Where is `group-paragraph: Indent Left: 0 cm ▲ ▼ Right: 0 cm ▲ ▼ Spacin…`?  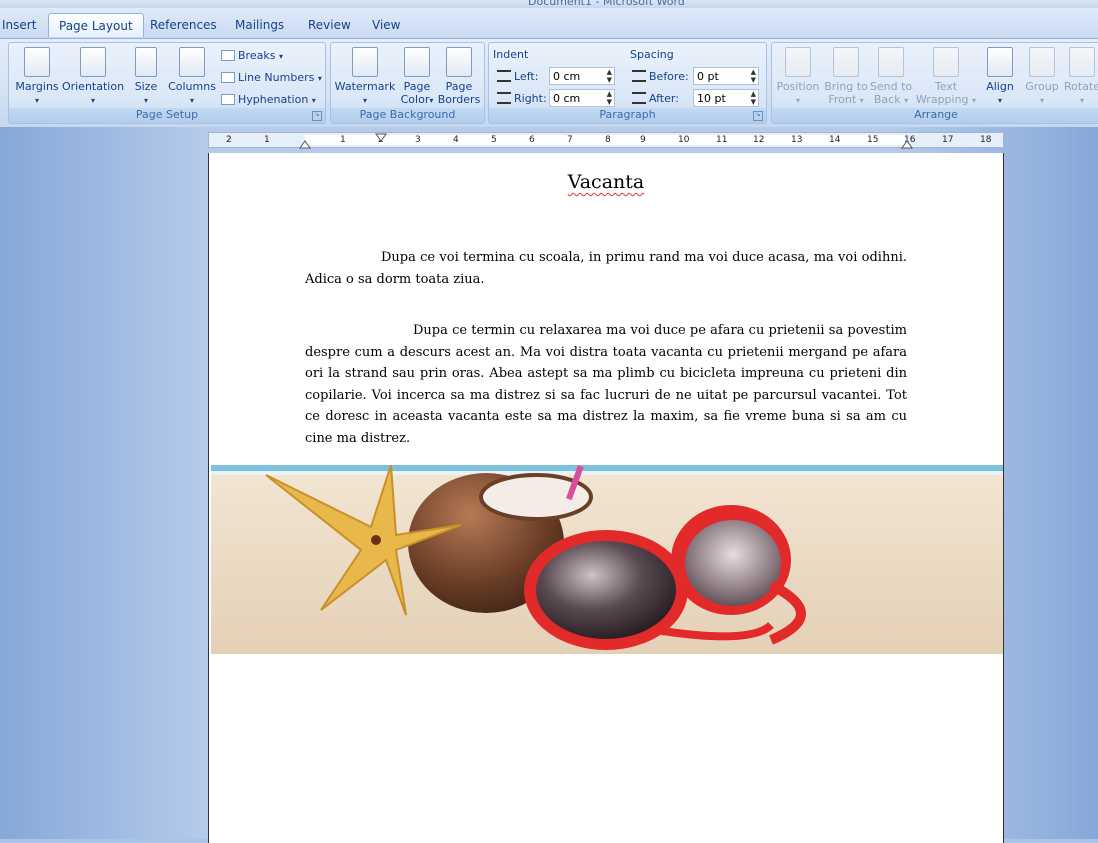 group-paragraph: Indent Left: 0 cm ▲ ▼ Right: 0 cm ▲ ▼ Spacin… is located at coordinates (627, 83).